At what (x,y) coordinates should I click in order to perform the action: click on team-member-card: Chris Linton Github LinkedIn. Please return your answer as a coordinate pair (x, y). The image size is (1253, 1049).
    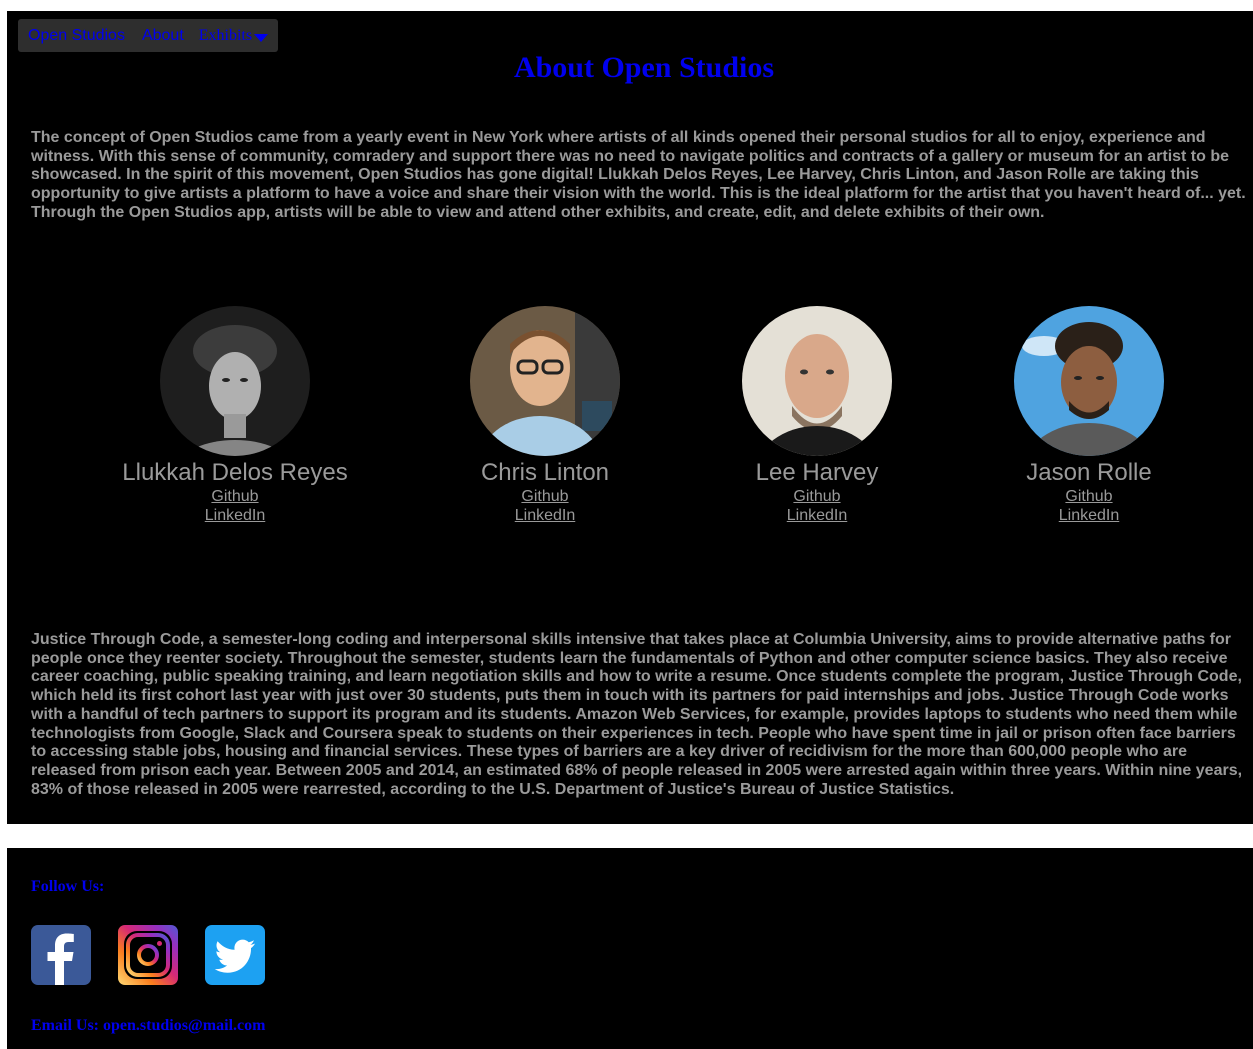
    Looking at the image, I should click on (545, 415).